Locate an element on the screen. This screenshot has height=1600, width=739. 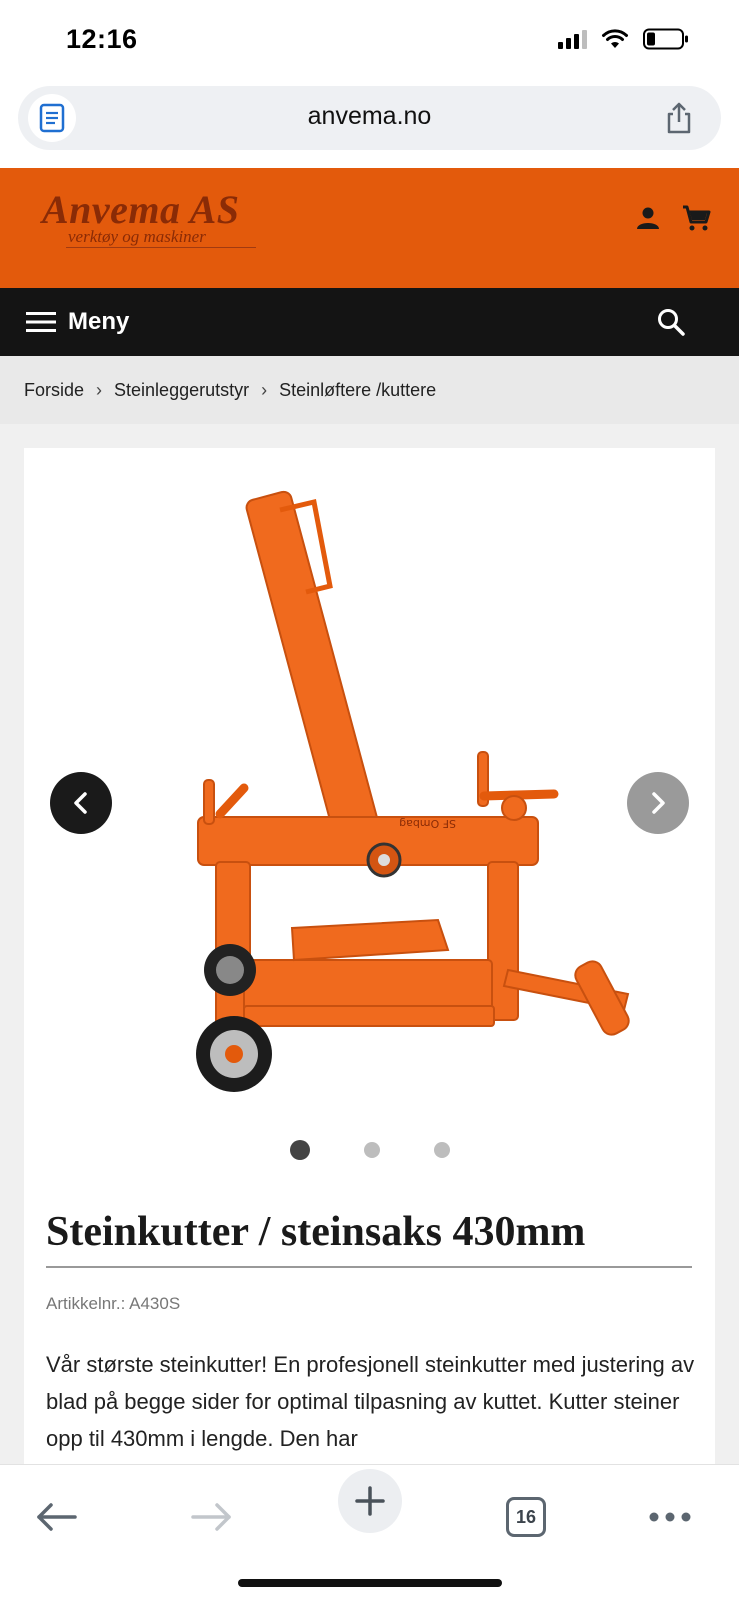
search-button is located at coordinates (671, 322).